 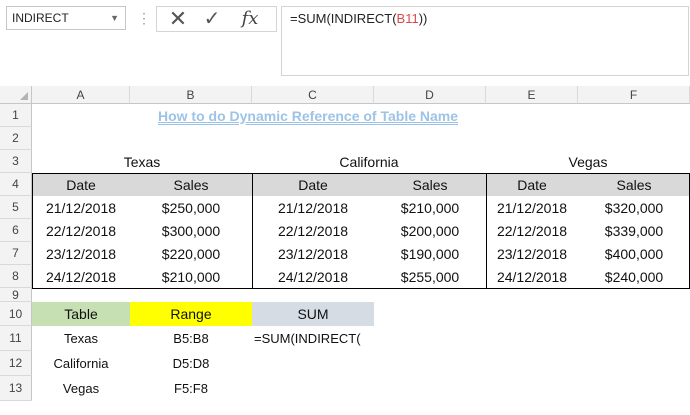 I want to click on column-header-a: A, so click(x=81, y=95).